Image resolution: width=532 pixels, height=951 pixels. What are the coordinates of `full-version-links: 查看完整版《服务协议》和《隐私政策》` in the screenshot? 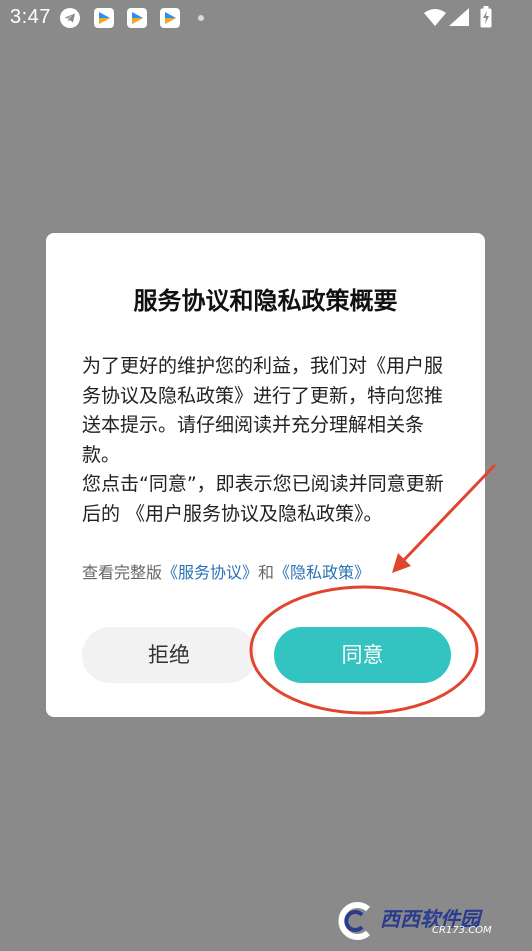 It's located at (226, 571).